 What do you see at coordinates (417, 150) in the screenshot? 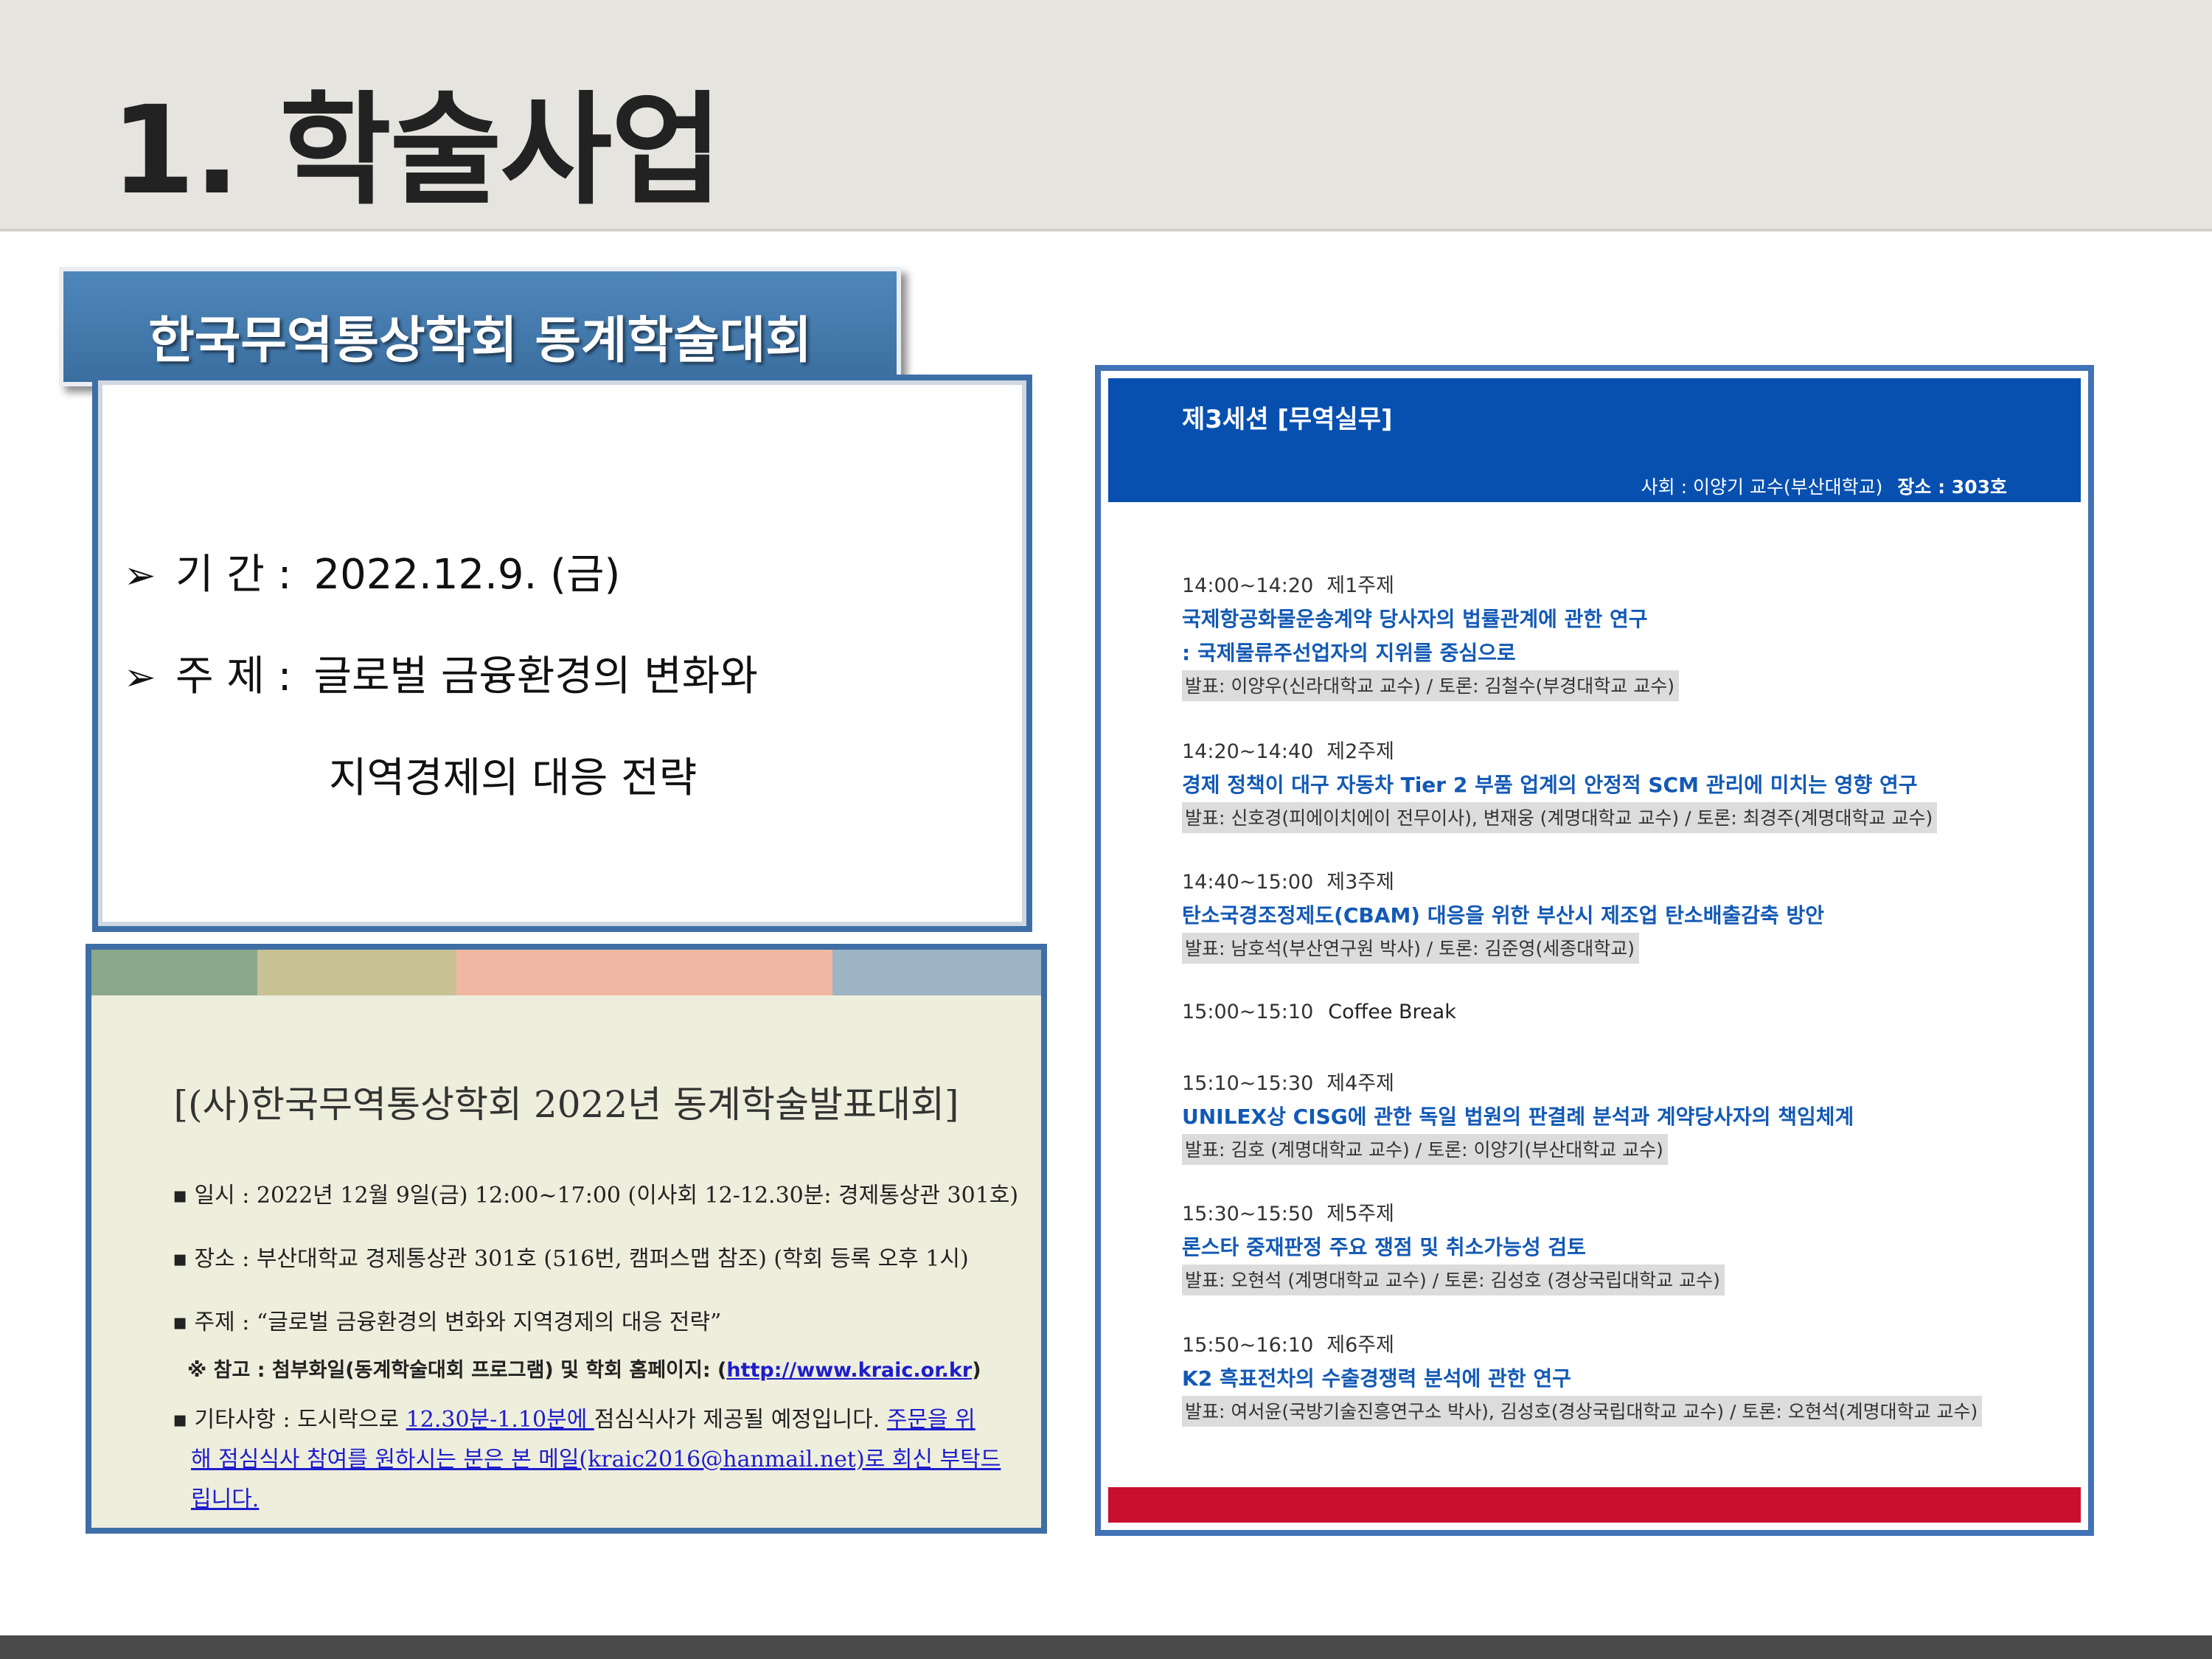
I see `slide-title: 1. 학술사업` at bounding box center [417, 150].